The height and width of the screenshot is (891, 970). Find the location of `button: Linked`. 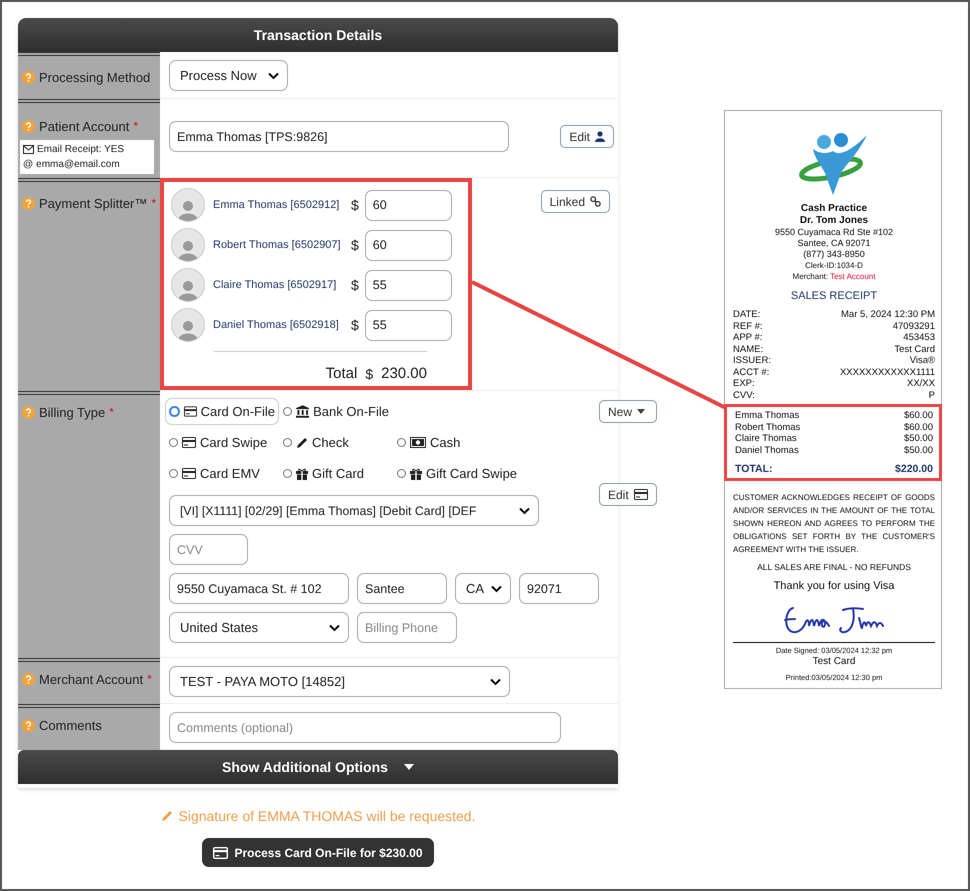

button: Linked is located at coordinates (575, 201).